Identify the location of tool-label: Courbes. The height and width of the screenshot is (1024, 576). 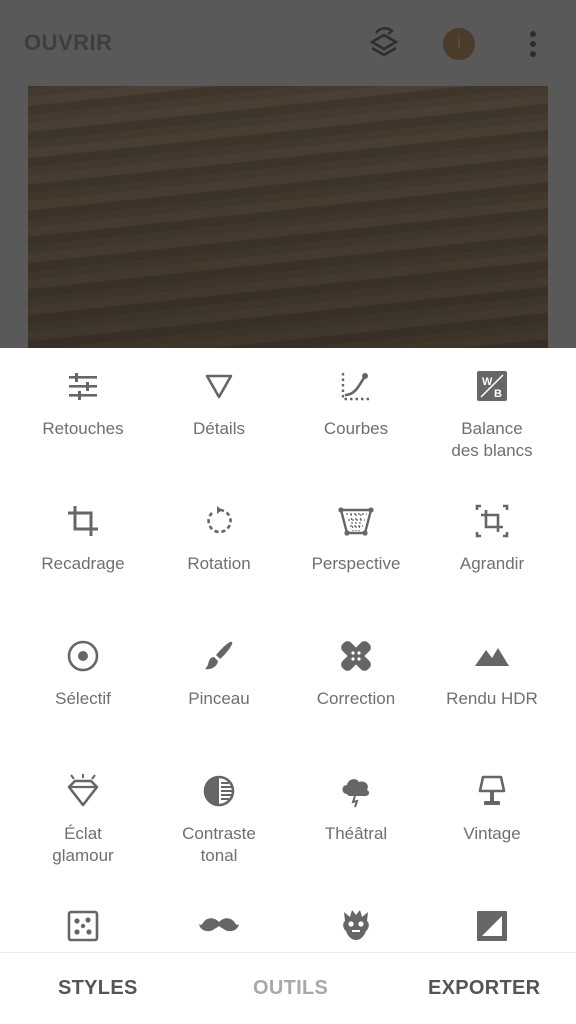
(356, 428).